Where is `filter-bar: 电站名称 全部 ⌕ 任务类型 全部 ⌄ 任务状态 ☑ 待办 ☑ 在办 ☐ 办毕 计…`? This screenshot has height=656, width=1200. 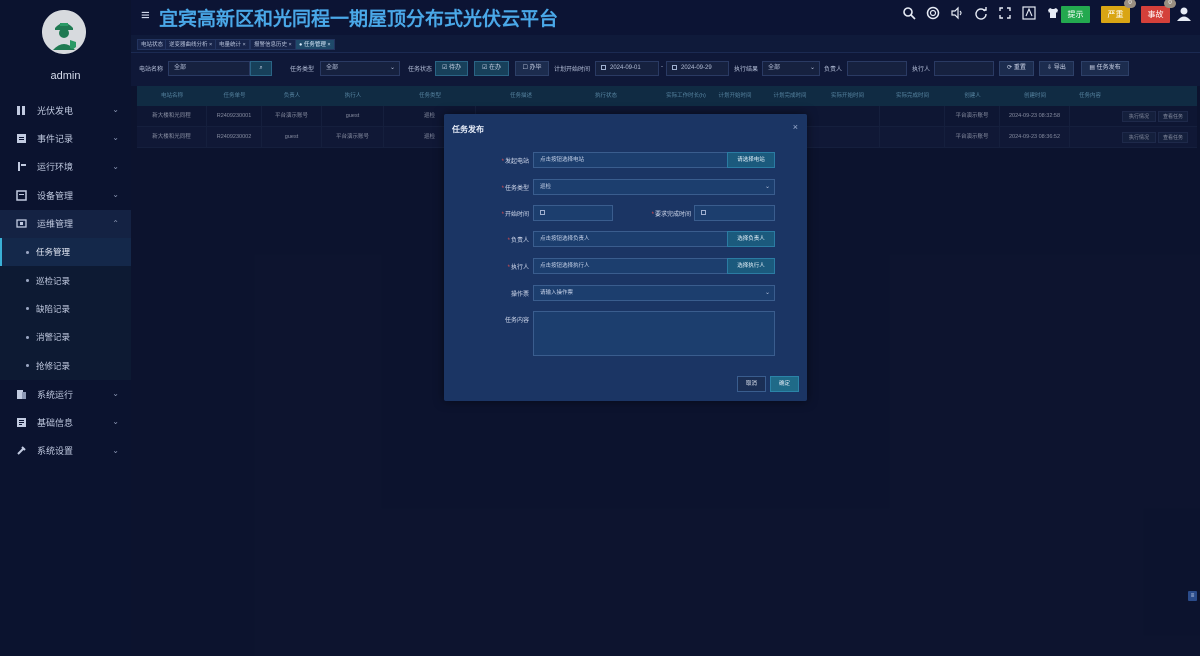 filter-bar: 电站名称 全部 ⌕ 任务类型 全部 ⌄ 任务状态 ☑ 待办 ☑ 在办 ☐ 办毕 计… is located at coordinates (665, 69).